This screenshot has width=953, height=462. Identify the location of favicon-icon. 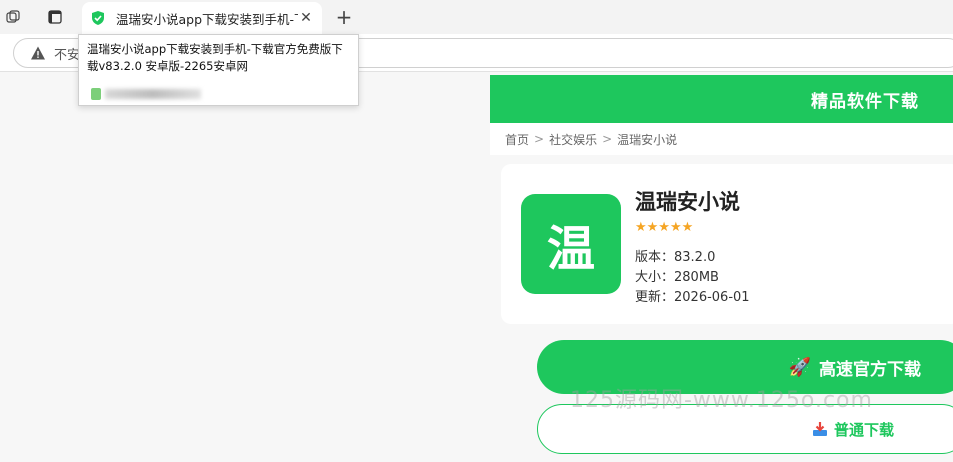
(96, 94).